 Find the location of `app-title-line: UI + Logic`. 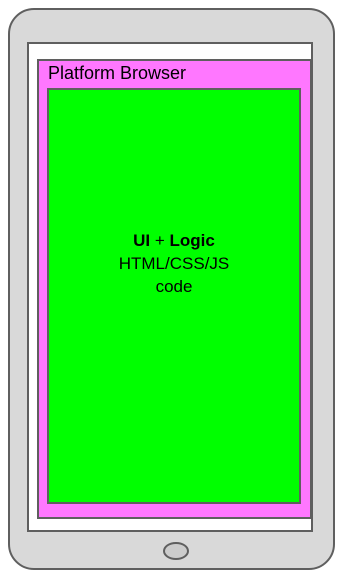

app-title-line: UI + Logic is located at coordinates (174, 240).